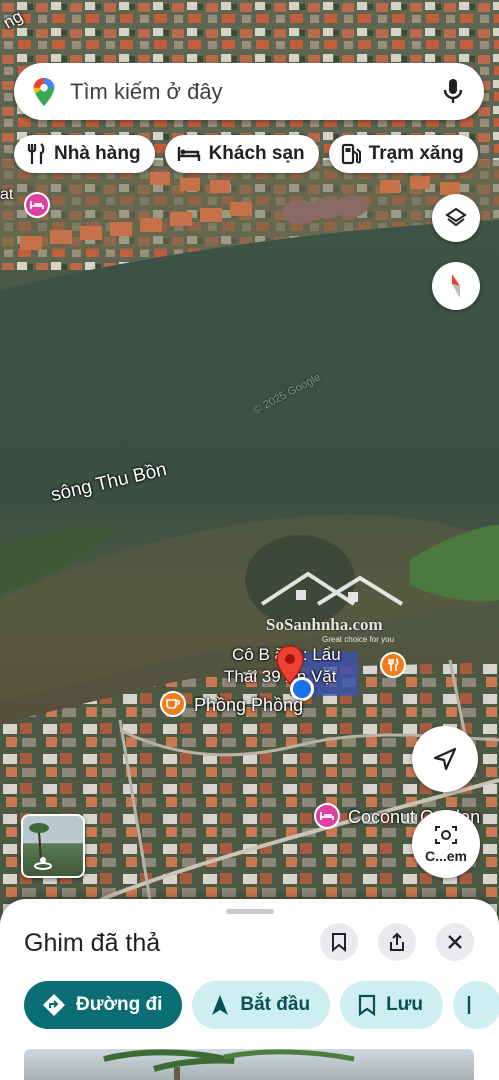 The height and width of the screenshot is (1080, 499). I want to click on chip-label: Trạm xăng, so click(416, 153).